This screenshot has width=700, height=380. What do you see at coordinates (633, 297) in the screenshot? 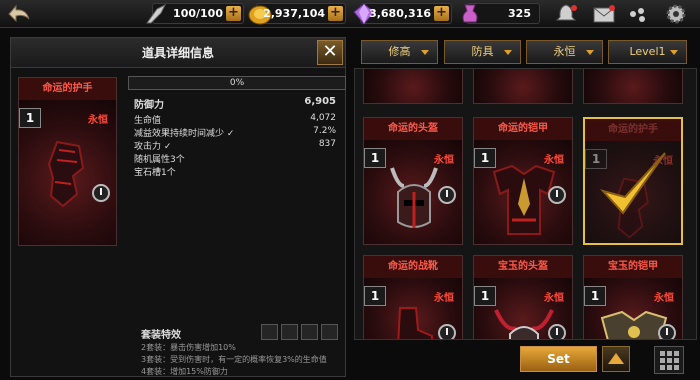
I see `item-card: 宝玉的铠甲 1 永恒 I` at bounding box center [633, 297].